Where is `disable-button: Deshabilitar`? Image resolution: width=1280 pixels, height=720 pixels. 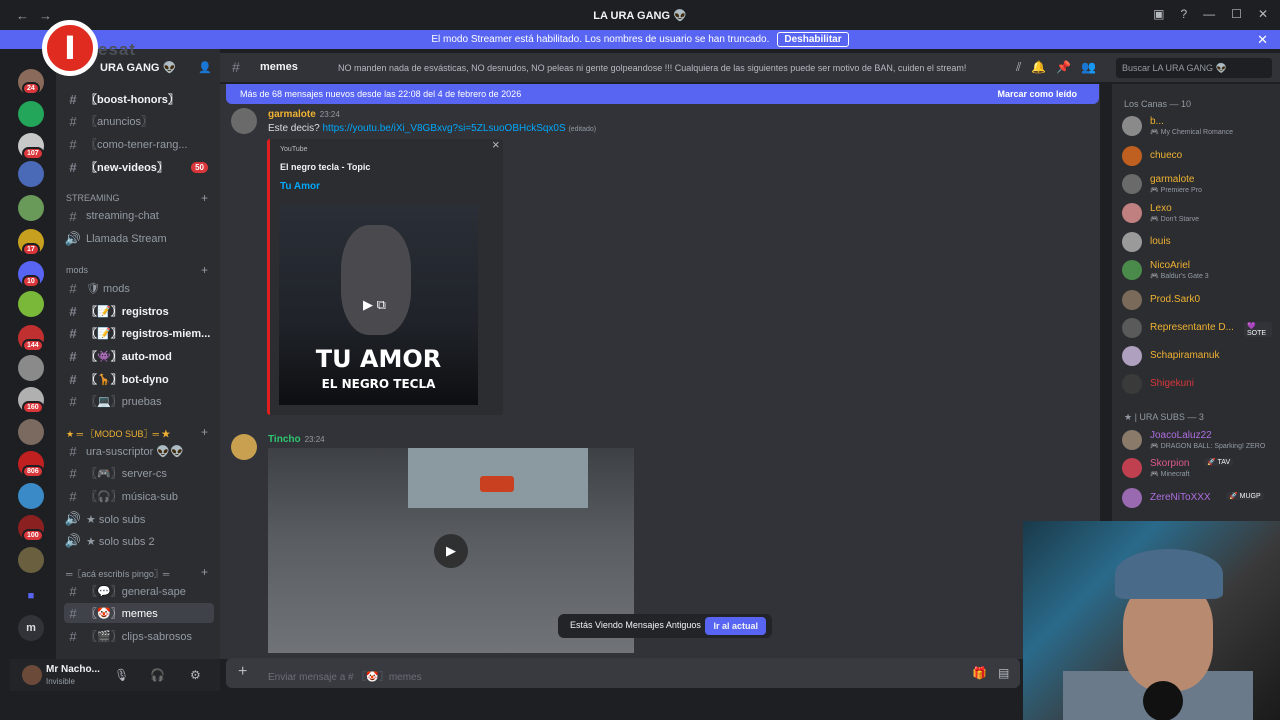
disable-button: Deshabilitar is located at coordinates (813, 39).